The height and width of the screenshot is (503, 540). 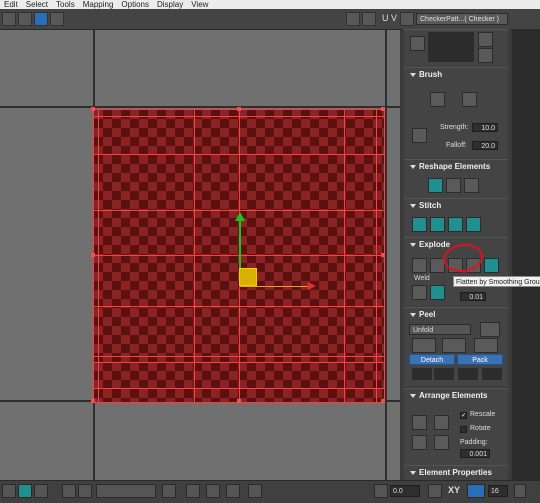 I want to click on lock-icon, so click(x=233, y=491).